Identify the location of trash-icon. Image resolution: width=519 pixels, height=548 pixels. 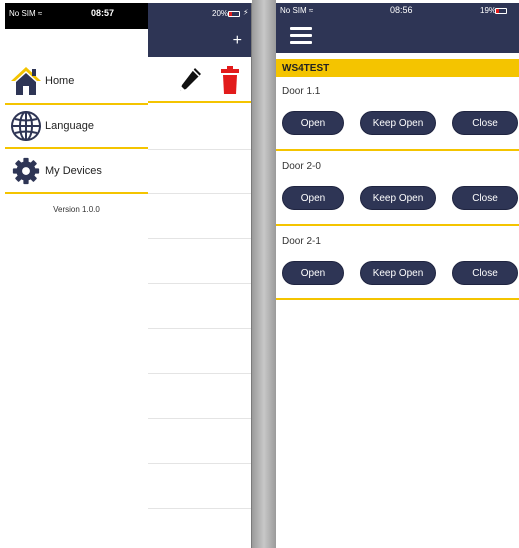
(230, 82).